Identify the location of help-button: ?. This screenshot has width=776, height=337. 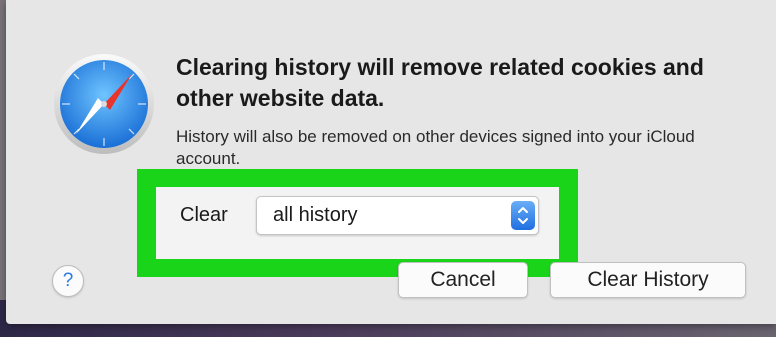
(68, 281).